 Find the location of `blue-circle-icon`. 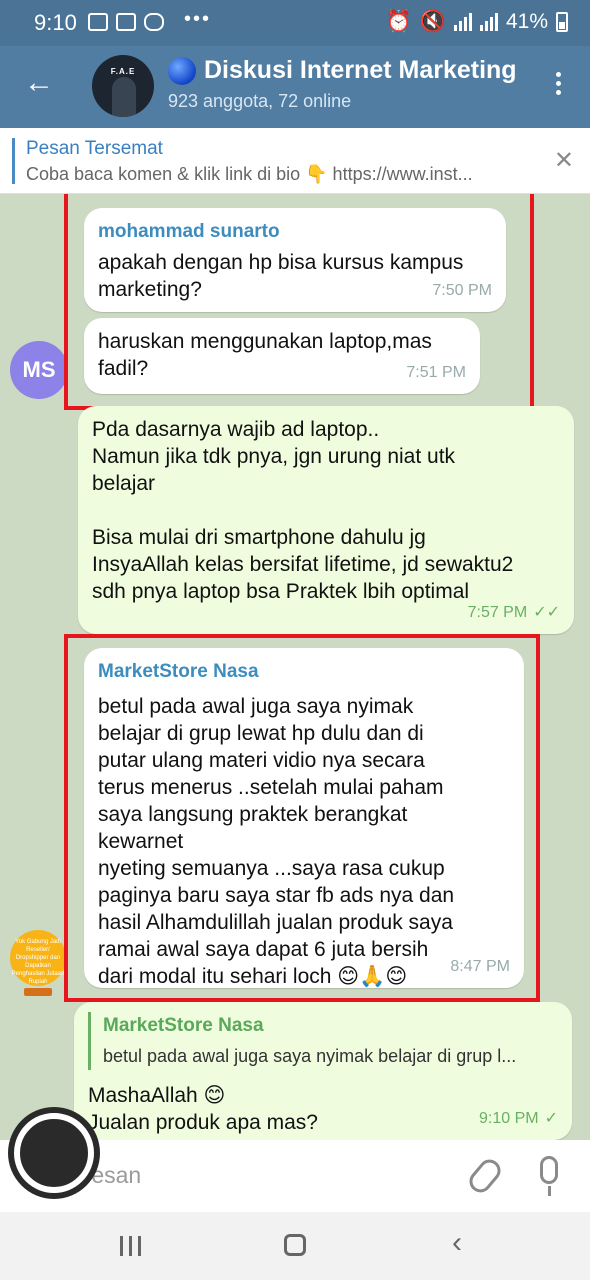

blue-circle-icon is located at coordinates (182, 70).